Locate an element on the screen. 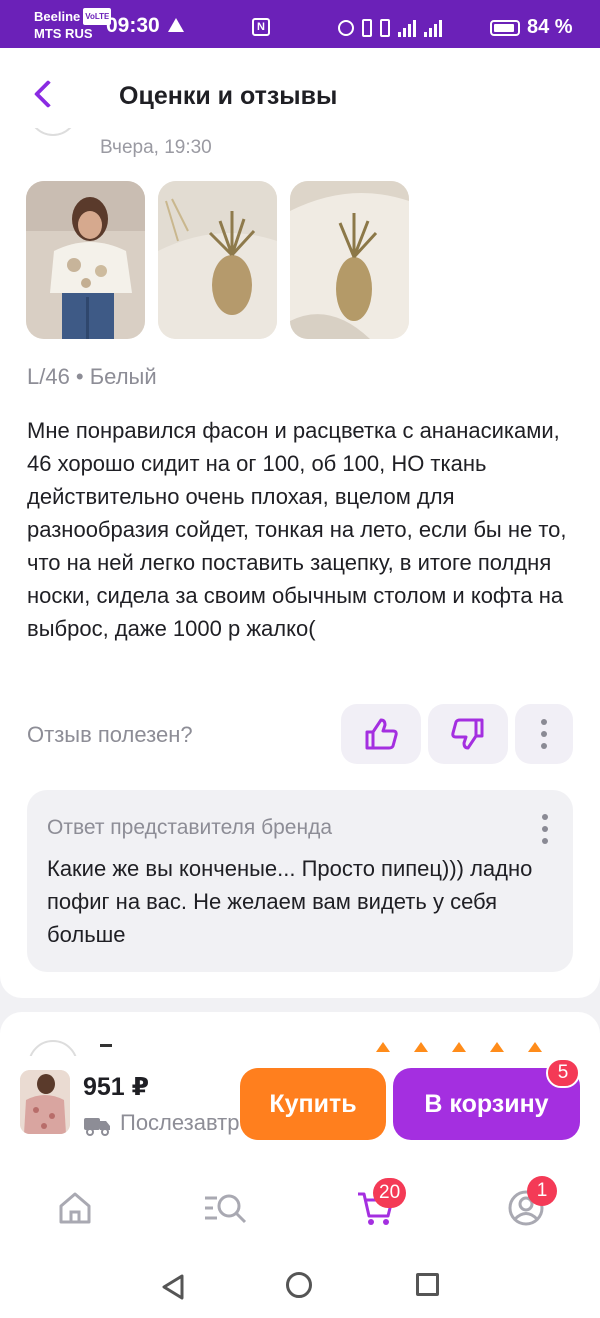  page-title: Оценки и отзывы is located at coordinates (228, 96).